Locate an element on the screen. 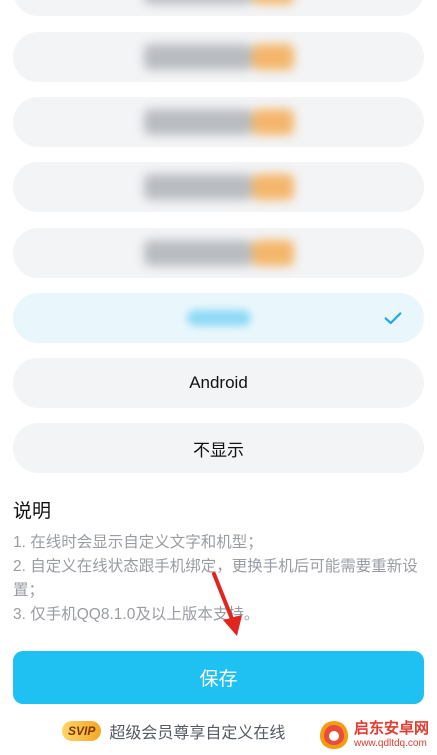 The width and height of the screenshot is (437, 755). svip-badge: SVIP is located at coordinates (82, 731).